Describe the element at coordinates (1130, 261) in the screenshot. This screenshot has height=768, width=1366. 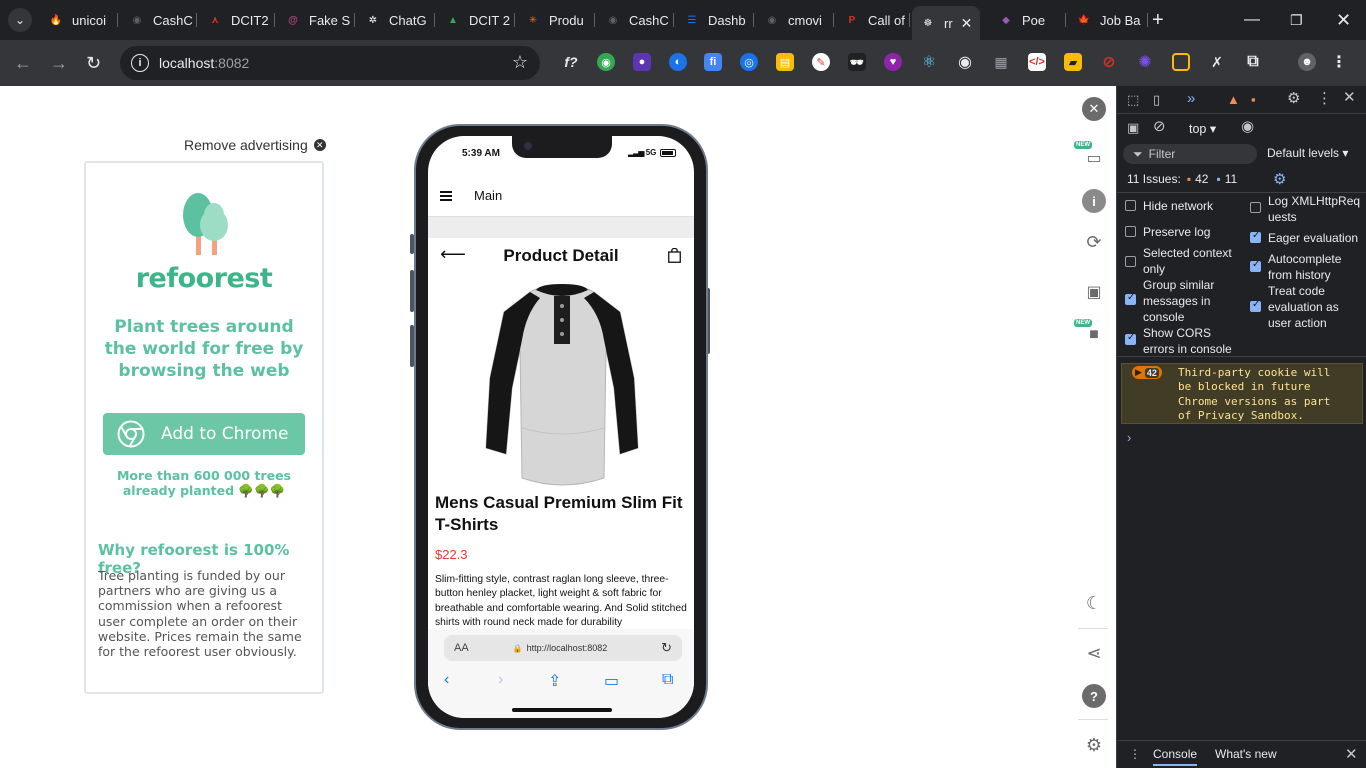
I see `selected-context-checkbox` at that location.